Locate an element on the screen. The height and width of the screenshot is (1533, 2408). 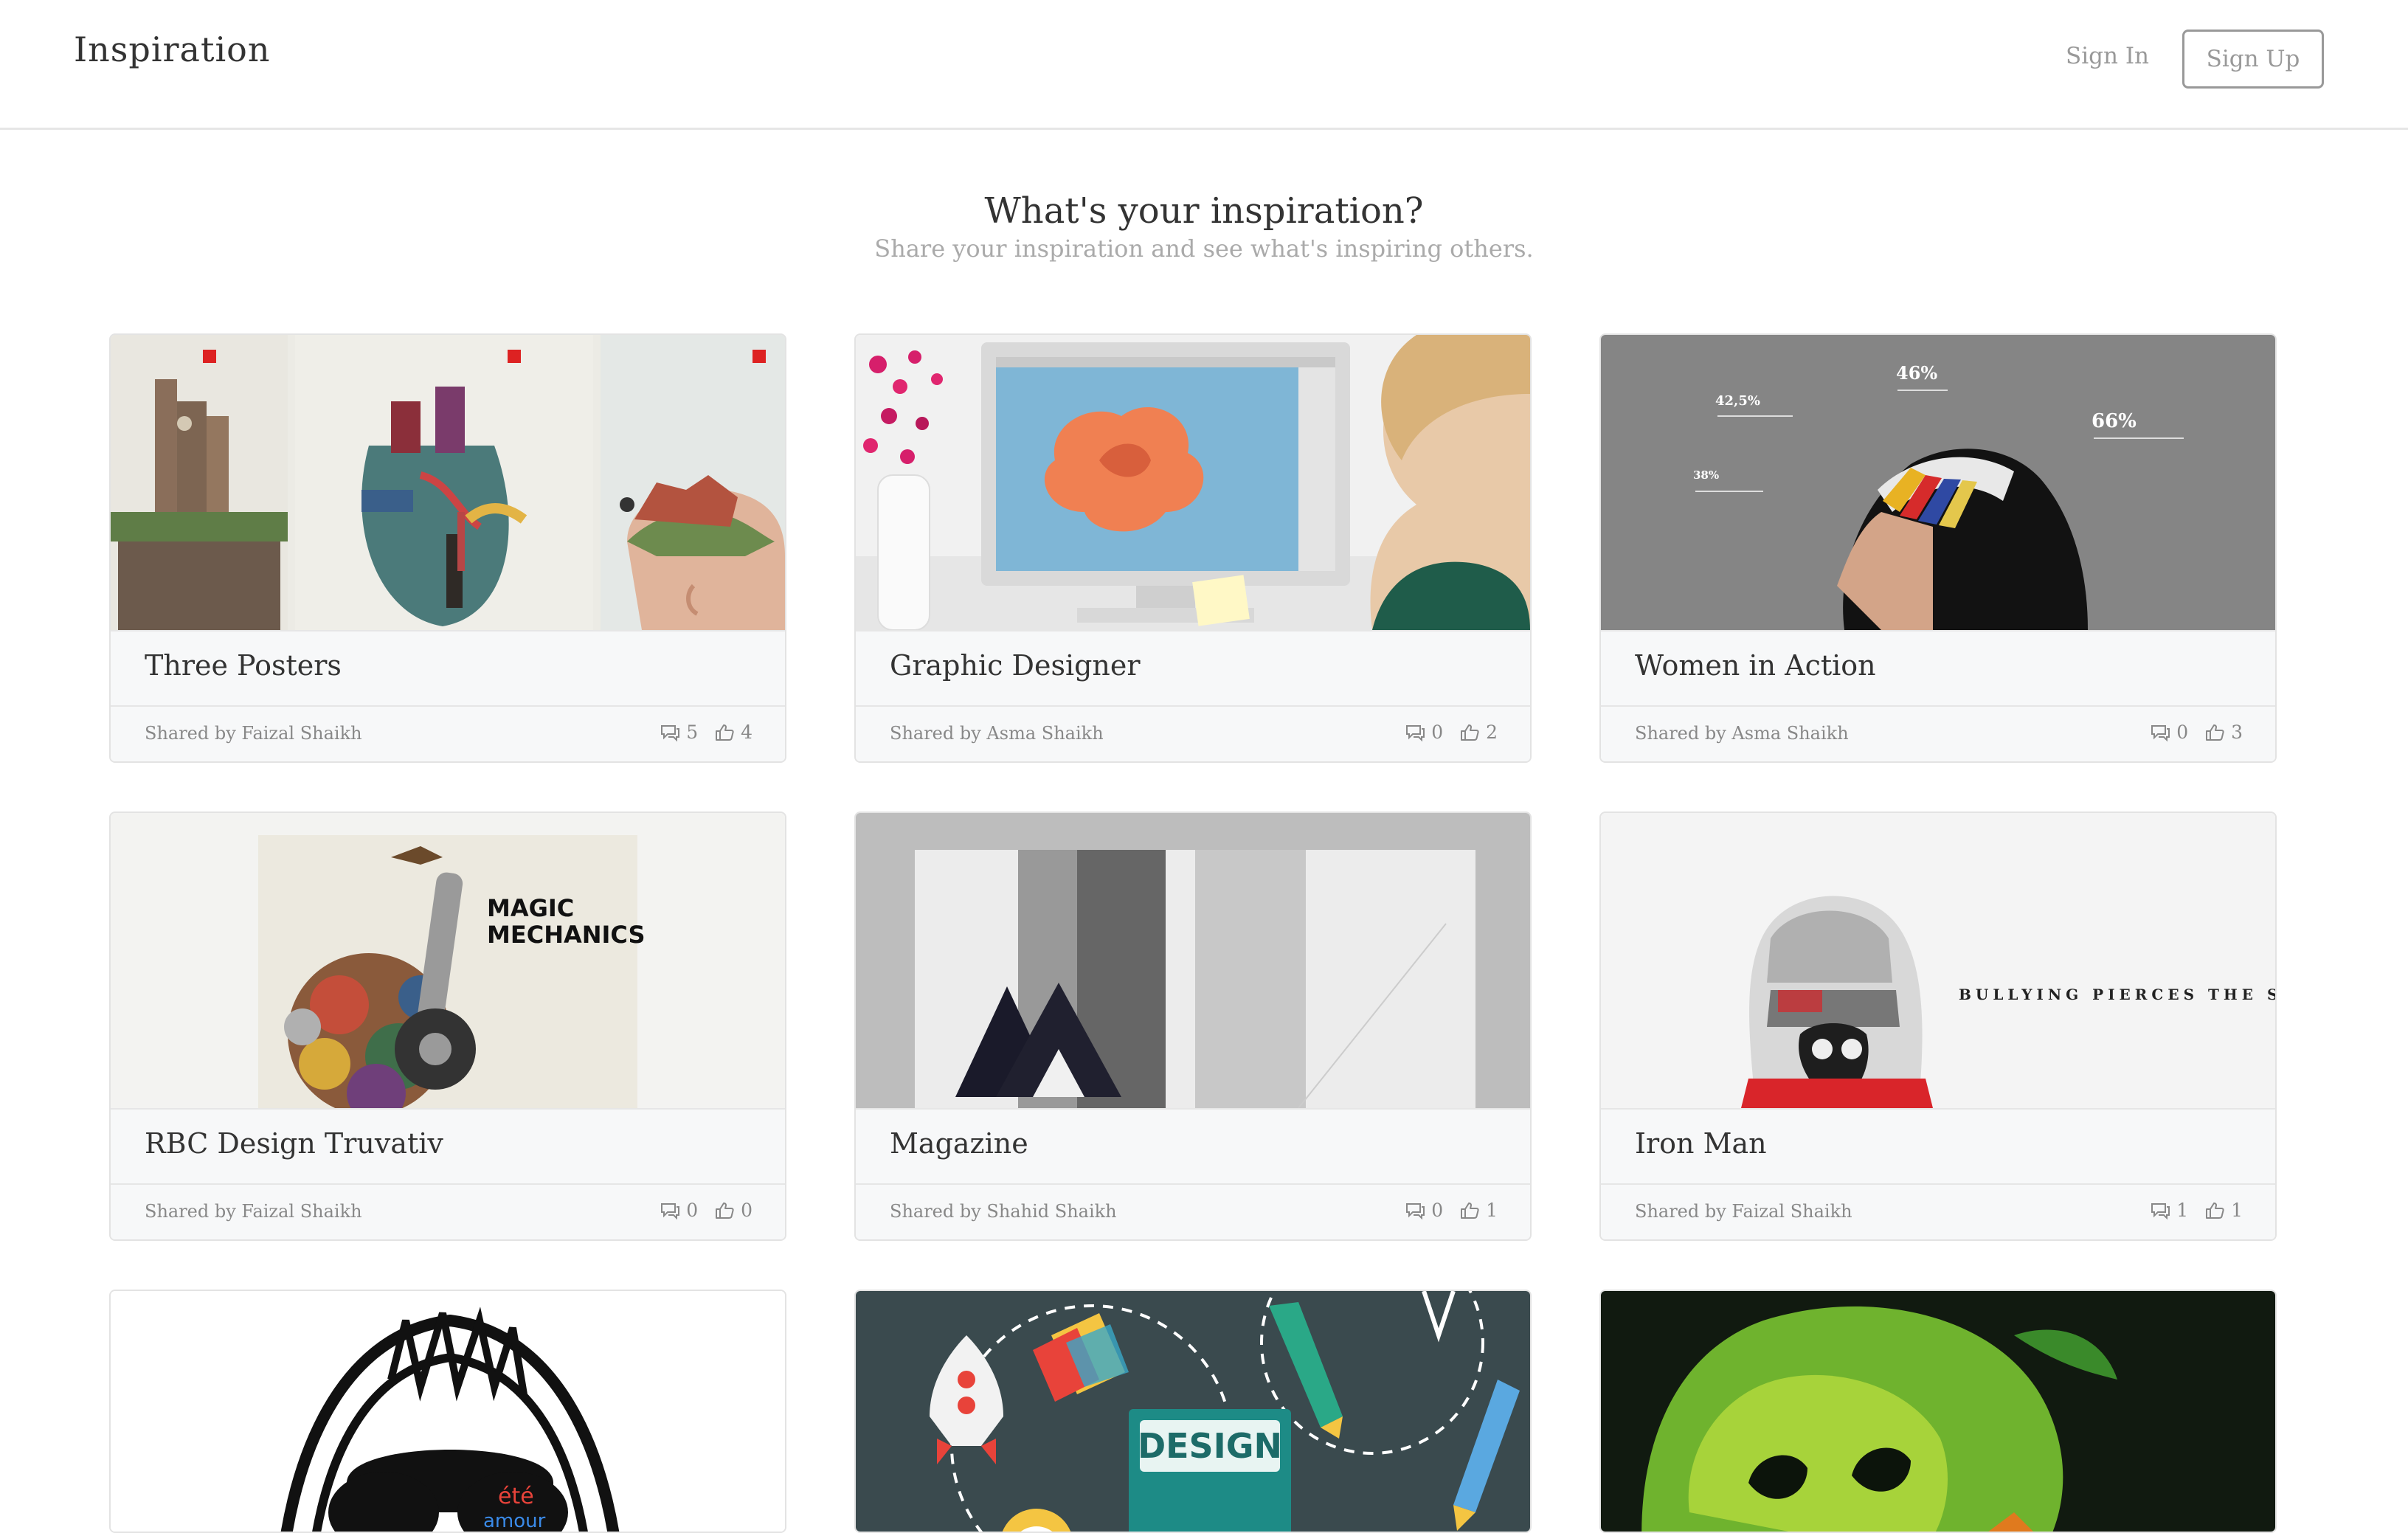
card-title-bar: Women in Action is located at coordinates (1938, 669).